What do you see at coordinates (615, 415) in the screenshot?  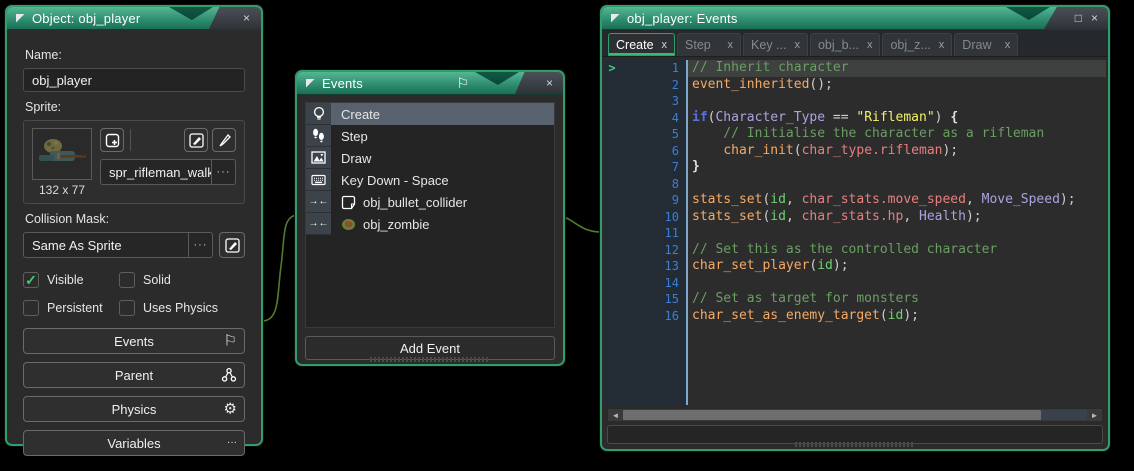 I see `scroll-left-icon: ◄` at bounding box center [615, 415].